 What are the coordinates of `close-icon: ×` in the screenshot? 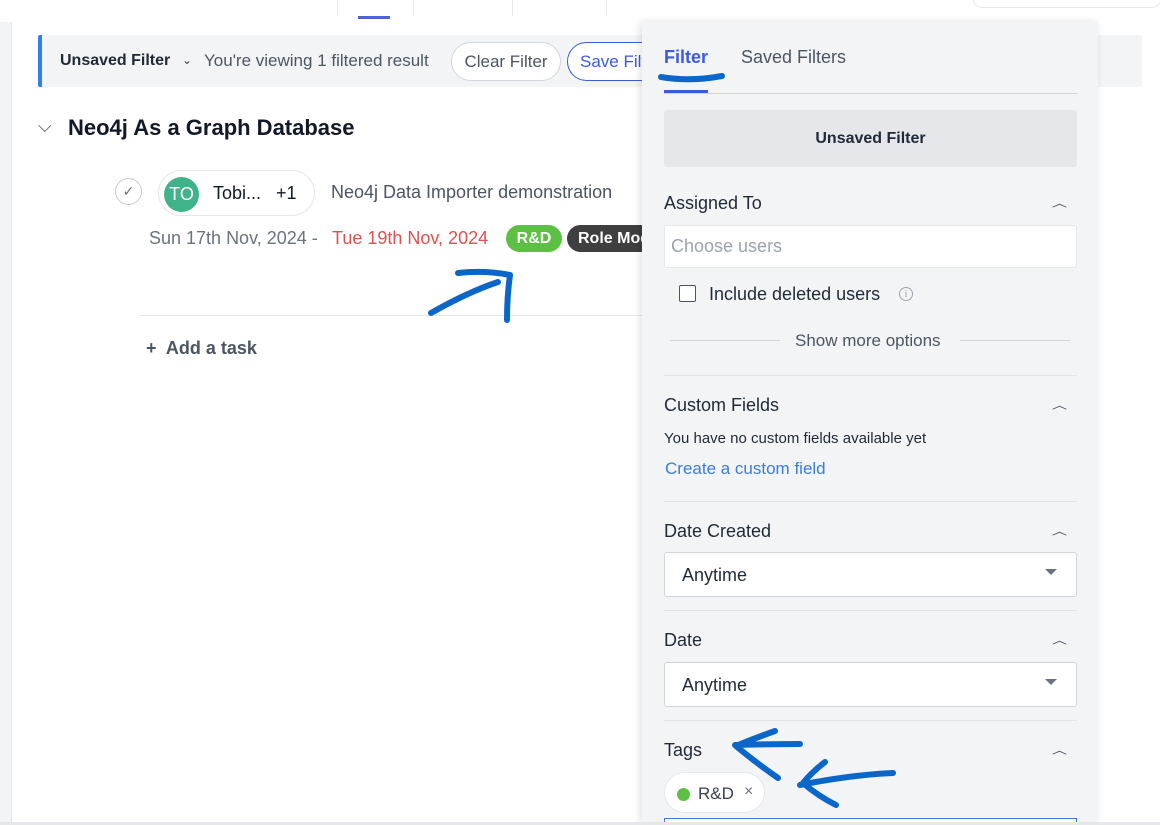 It's located at (748, 792).